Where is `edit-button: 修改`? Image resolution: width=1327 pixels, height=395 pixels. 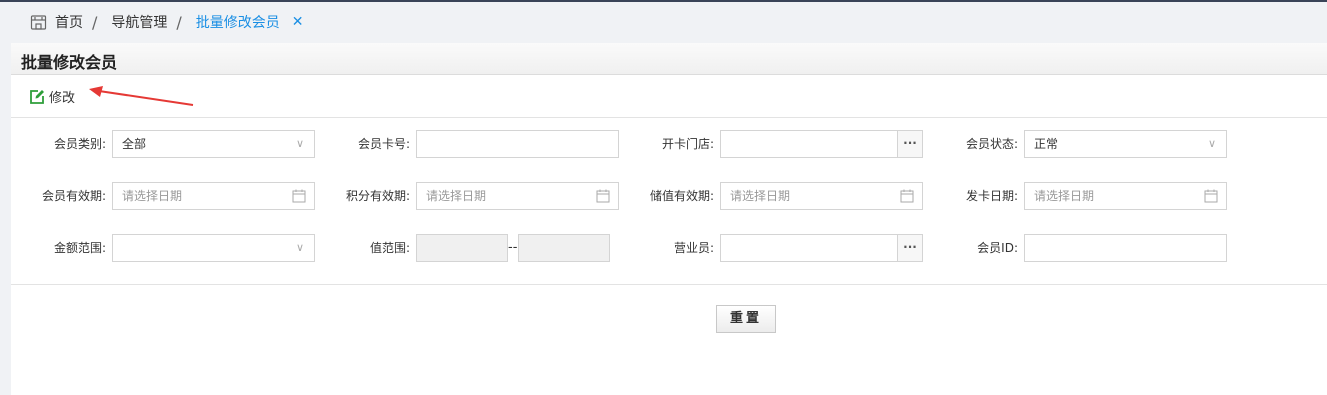
edit-button: 修改 is located at coordinates (52, 96).